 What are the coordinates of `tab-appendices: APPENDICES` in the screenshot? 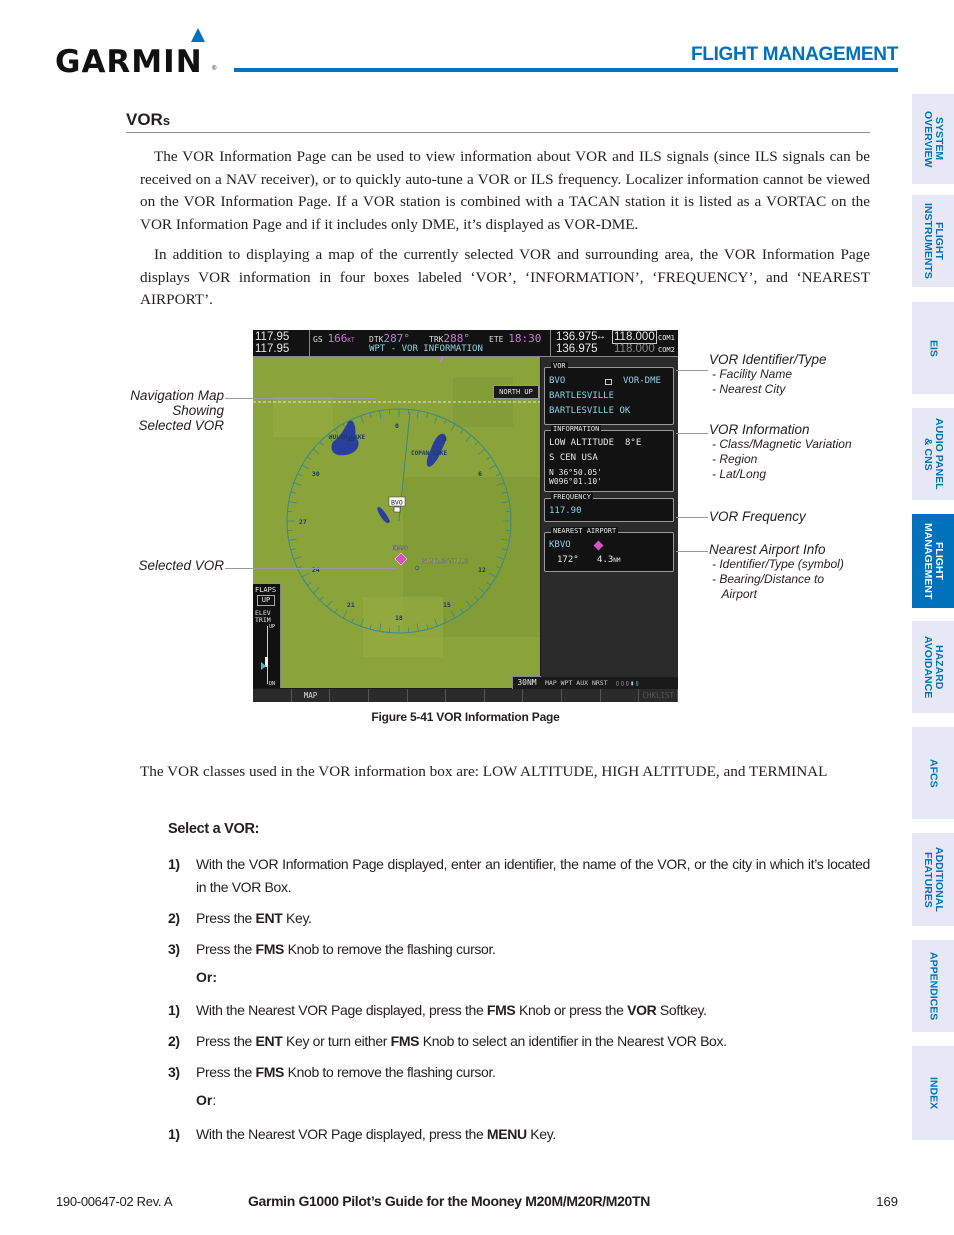 It's located at (933, 986).